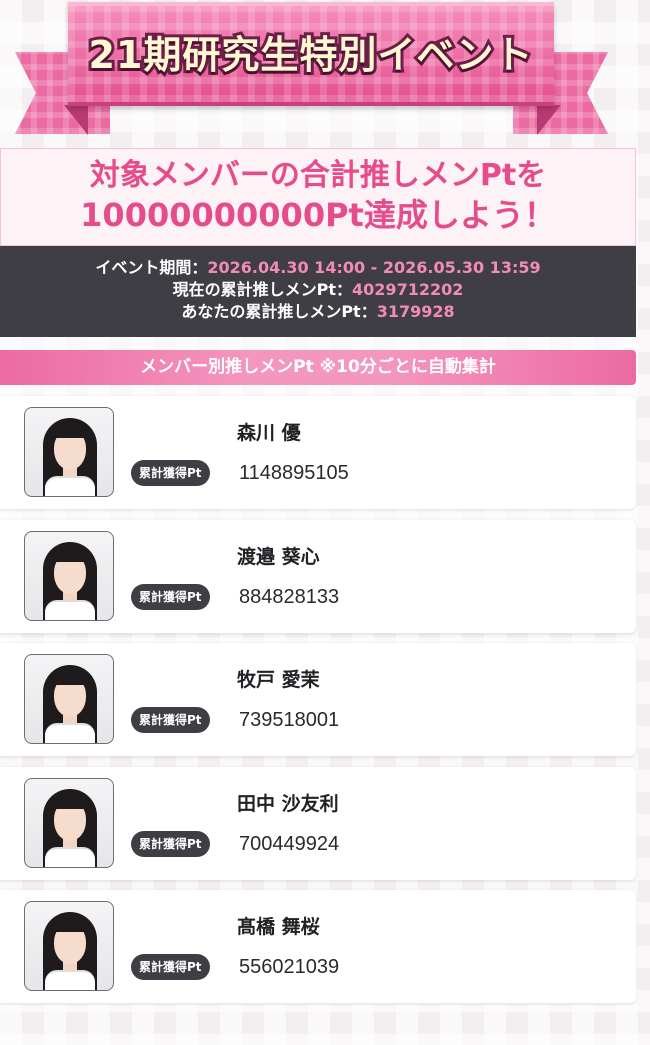 This screenshot has width=650, height=1045. I want to click on member-name: 田中 沙友利, so click(288, 803).